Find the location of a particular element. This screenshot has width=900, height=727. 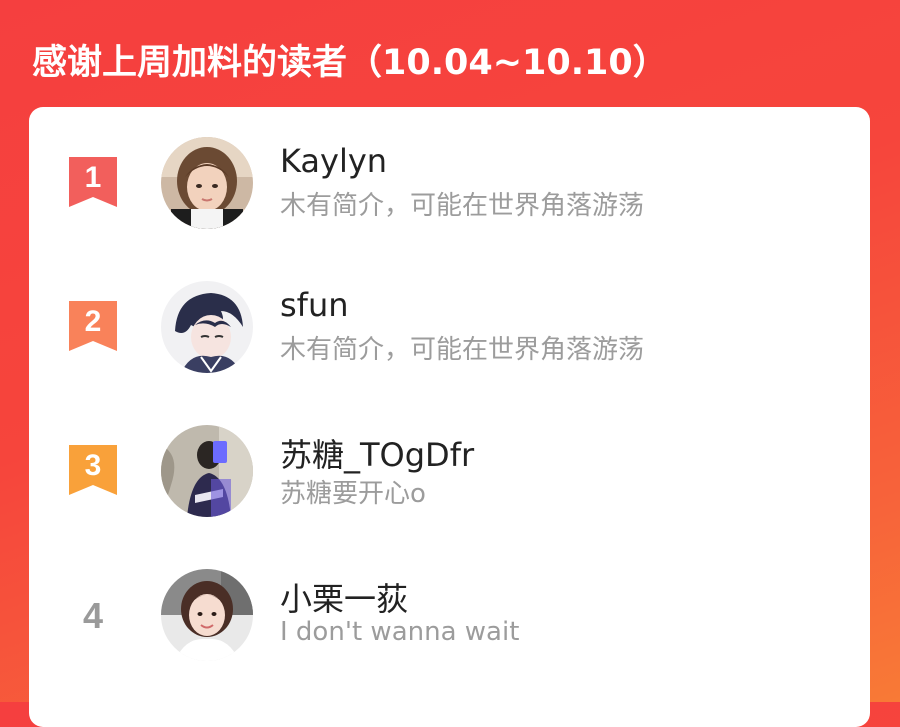

rank-number: 4 is located at coordinates (93, 615).